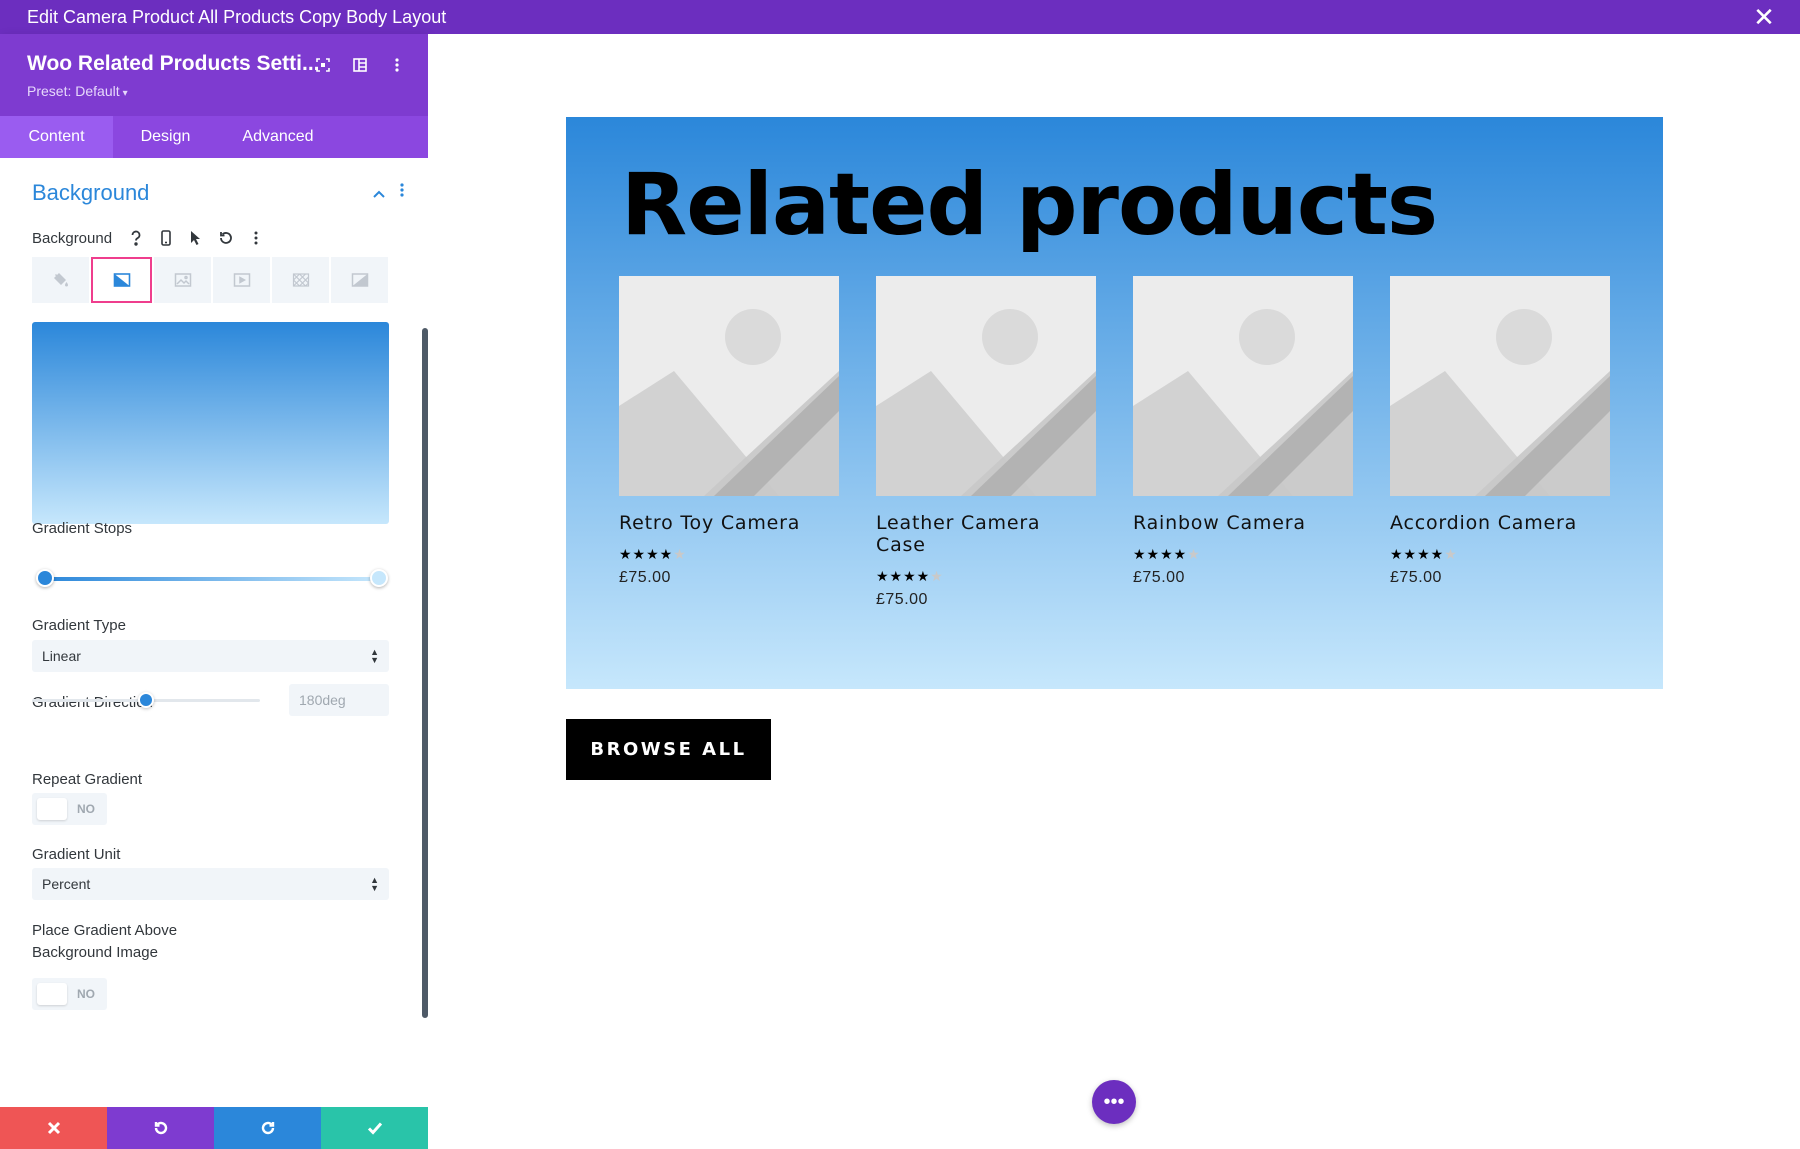  What do you see at coordinates (90, 193) in the screenshot?
I see `section-title: Background` at bounding box center [90, 193].